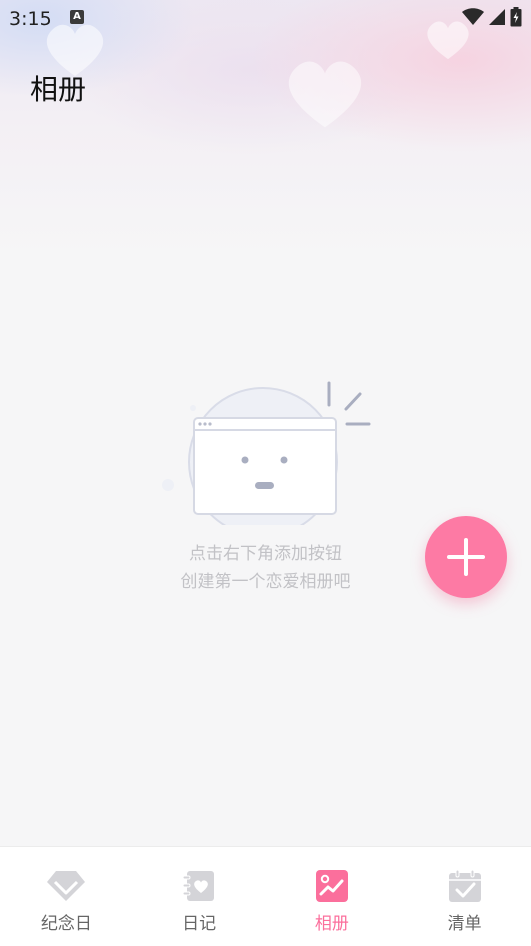 This screenshot has height=946, width=531. Describe the element at coordinates (464, 885) in the screenshot. I see `calendar-check-icon` at that location.